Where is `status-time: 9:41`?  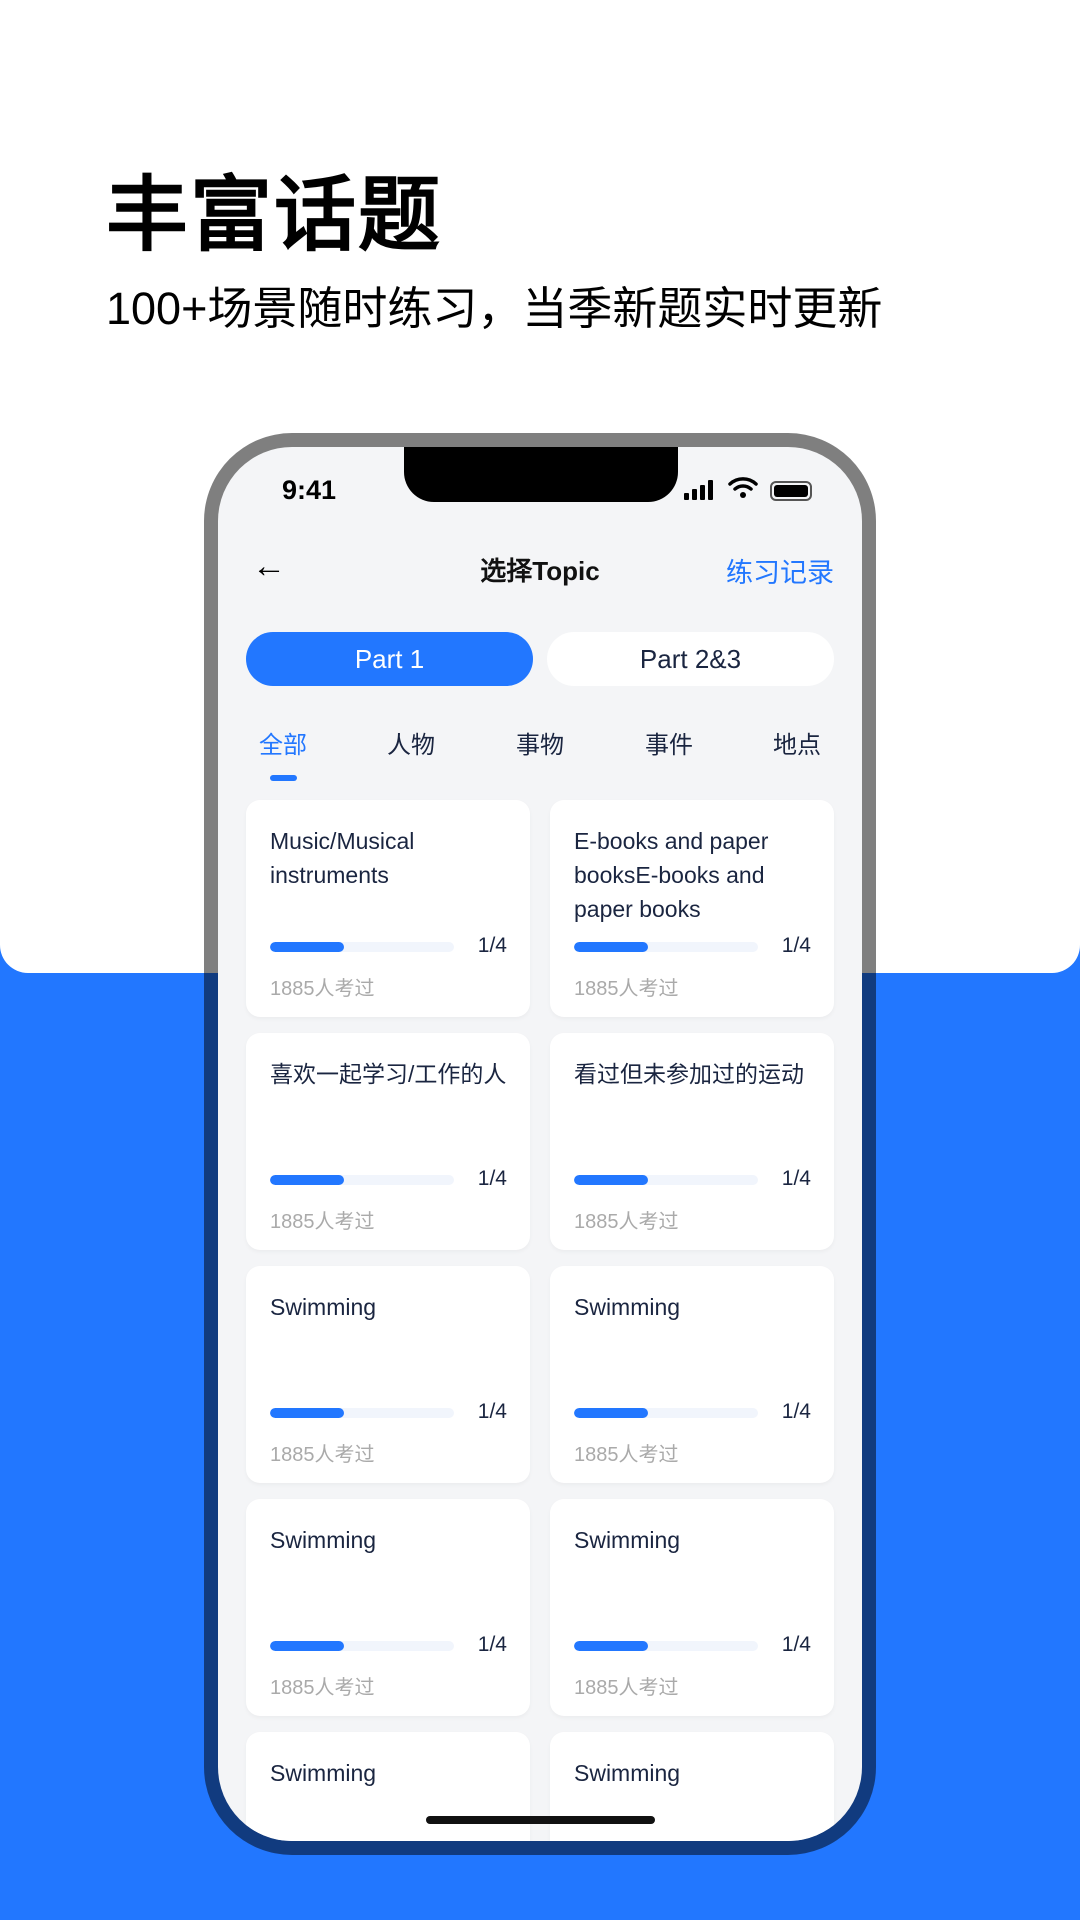
status-time: 9:41 is located at coordinates (309, 490).